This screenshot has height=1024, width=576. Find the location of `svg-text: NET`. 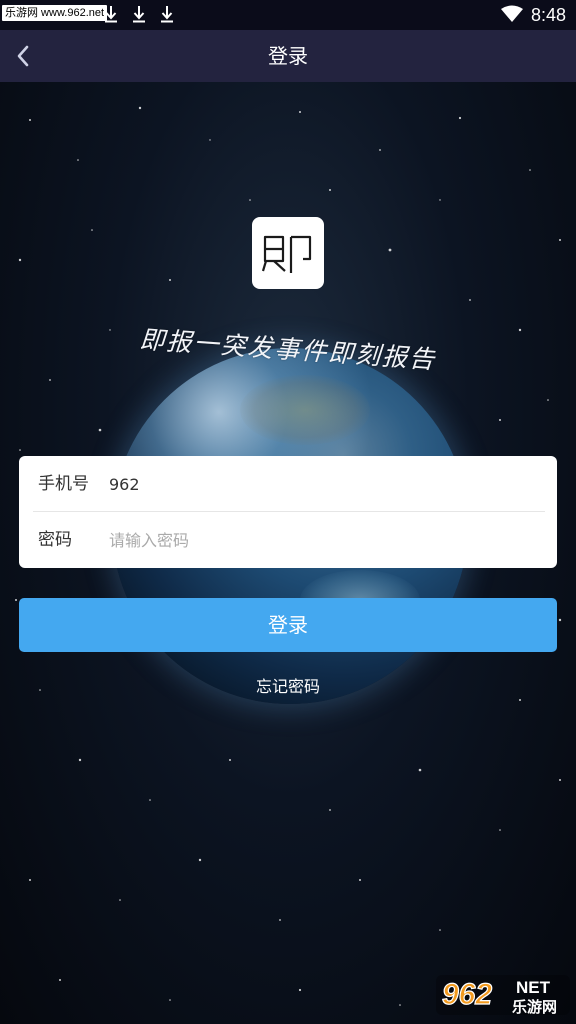

svg-text: NET is located at coordinates (533, 987).